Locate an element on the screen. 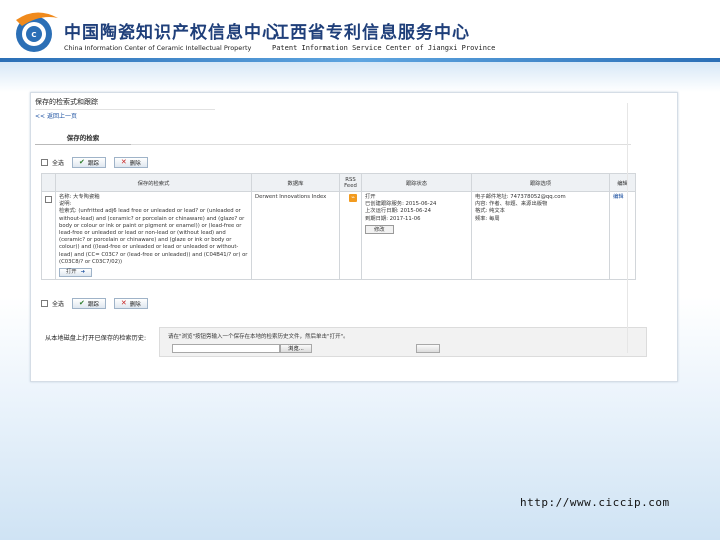 The height and width of the screenshot is (540, 720). header-shadow is located at coordinates (360, 77).